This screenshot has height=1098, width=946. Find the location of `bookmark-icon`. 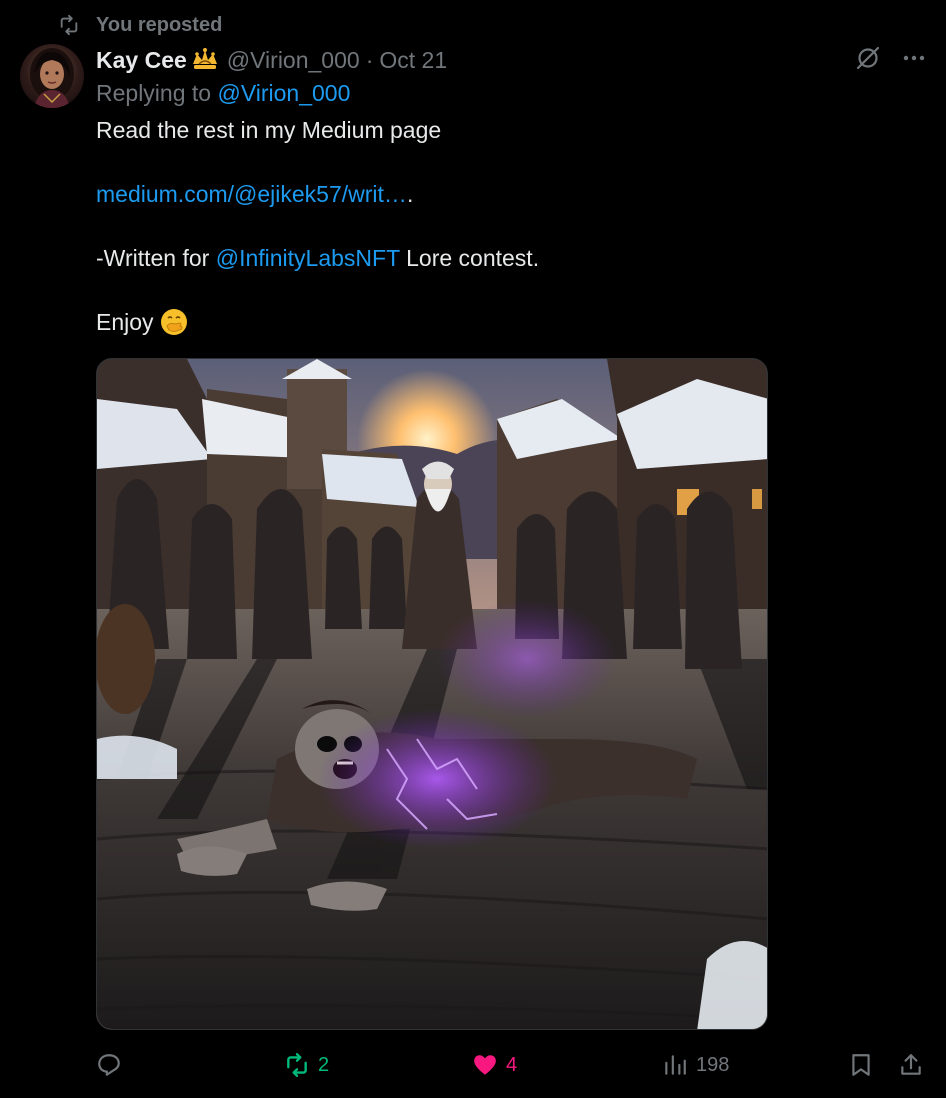

bookmark-icon is located at coordinates (861, 1065).